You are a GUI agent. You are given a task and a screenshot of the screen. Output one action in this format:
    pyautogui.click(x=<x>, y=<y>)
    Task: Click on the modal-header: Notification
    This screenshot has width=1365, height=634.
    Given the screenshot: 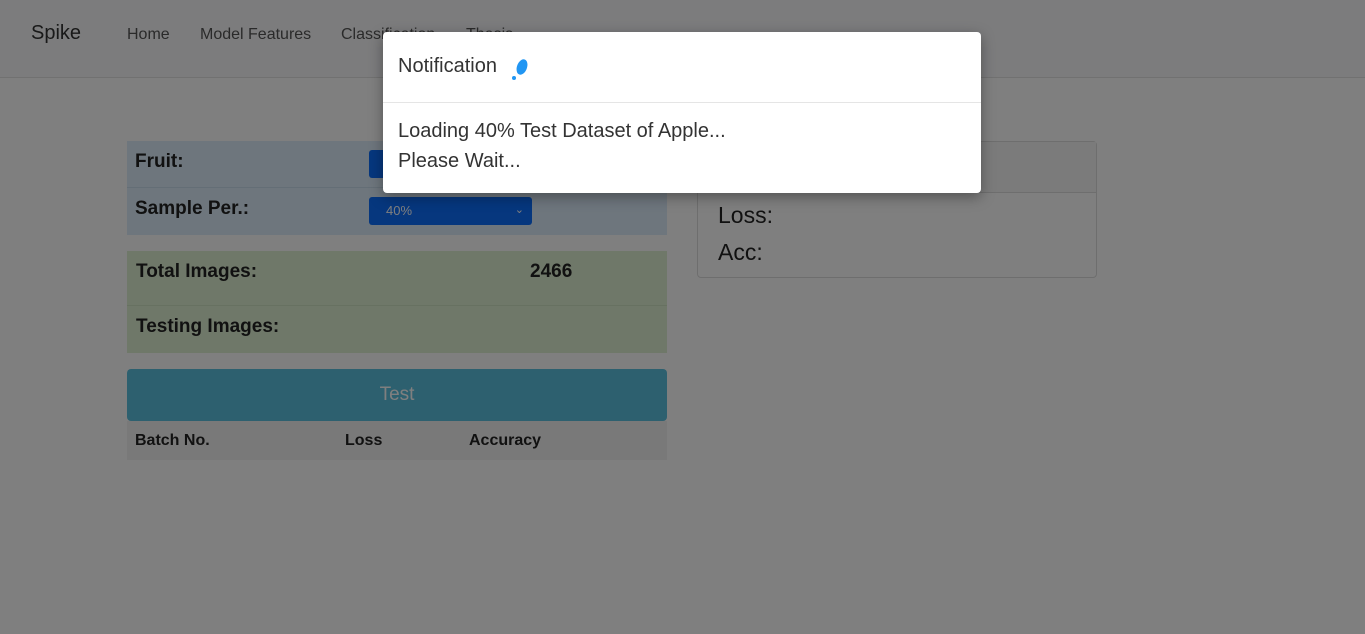 What is the action you would take?
    pyautogui.click(x=682, y=67)
    